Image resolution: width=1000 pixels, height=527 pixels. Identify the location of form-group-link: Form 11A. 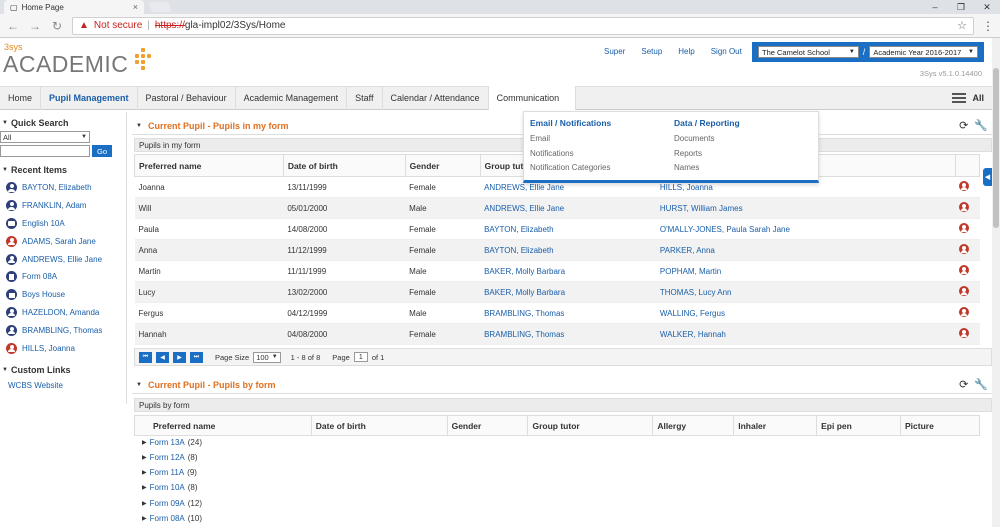
(167, 472).